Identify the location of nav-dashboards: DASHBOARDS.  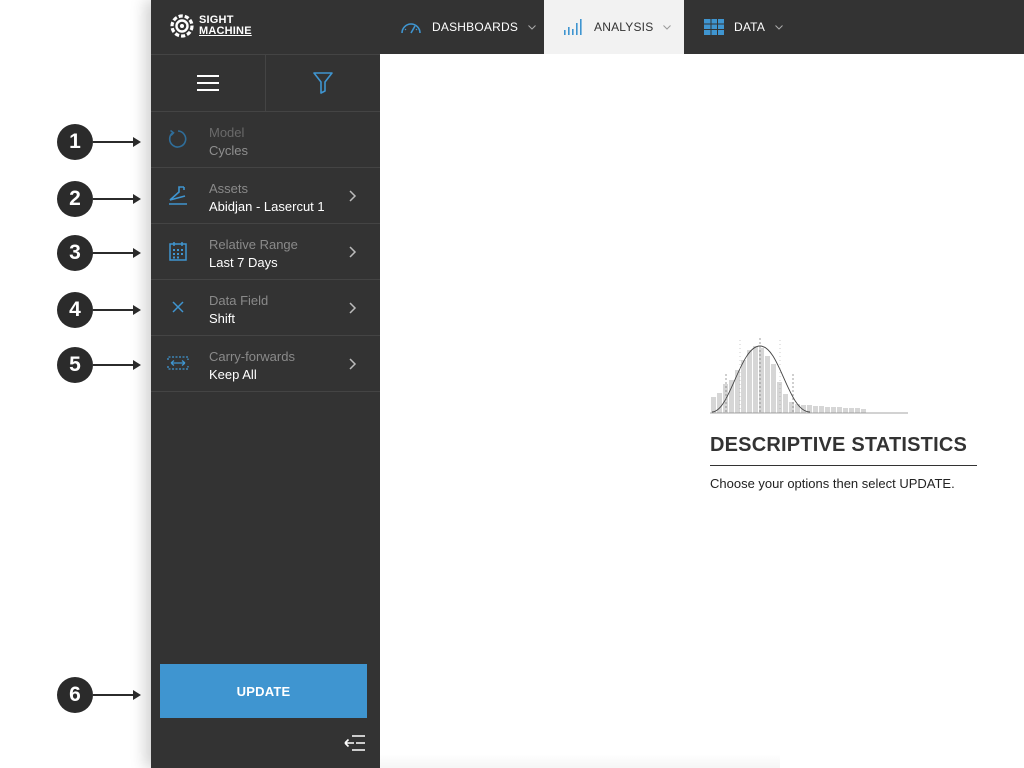
(475, 27).